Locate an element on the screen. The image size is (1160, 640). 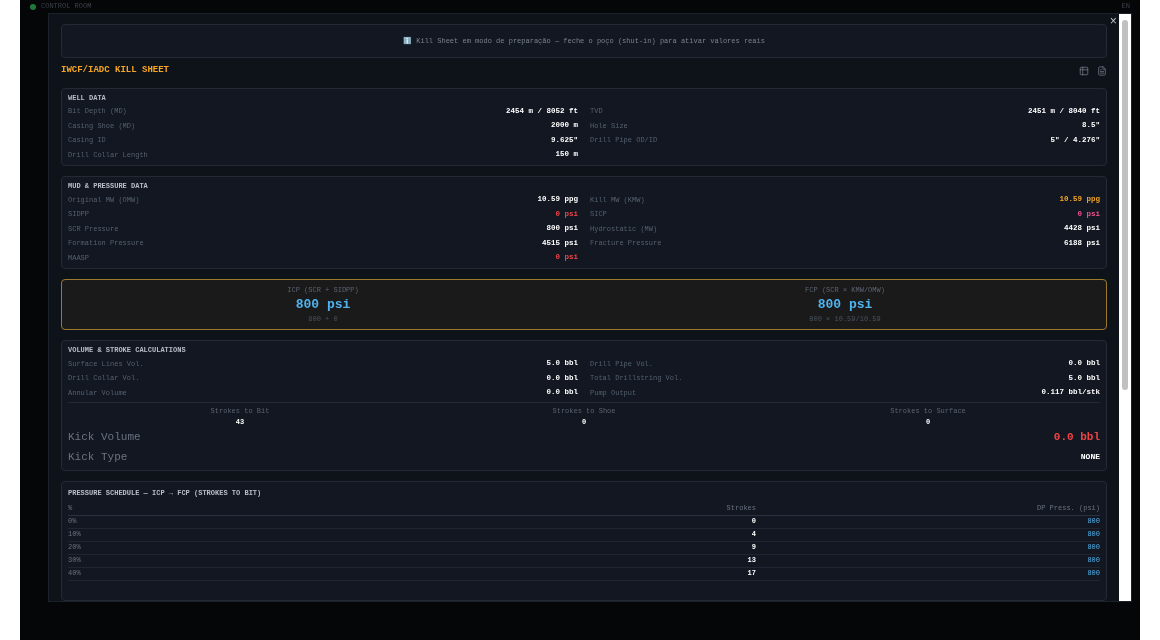
close-button: × is located at coordinates (1113, 22).